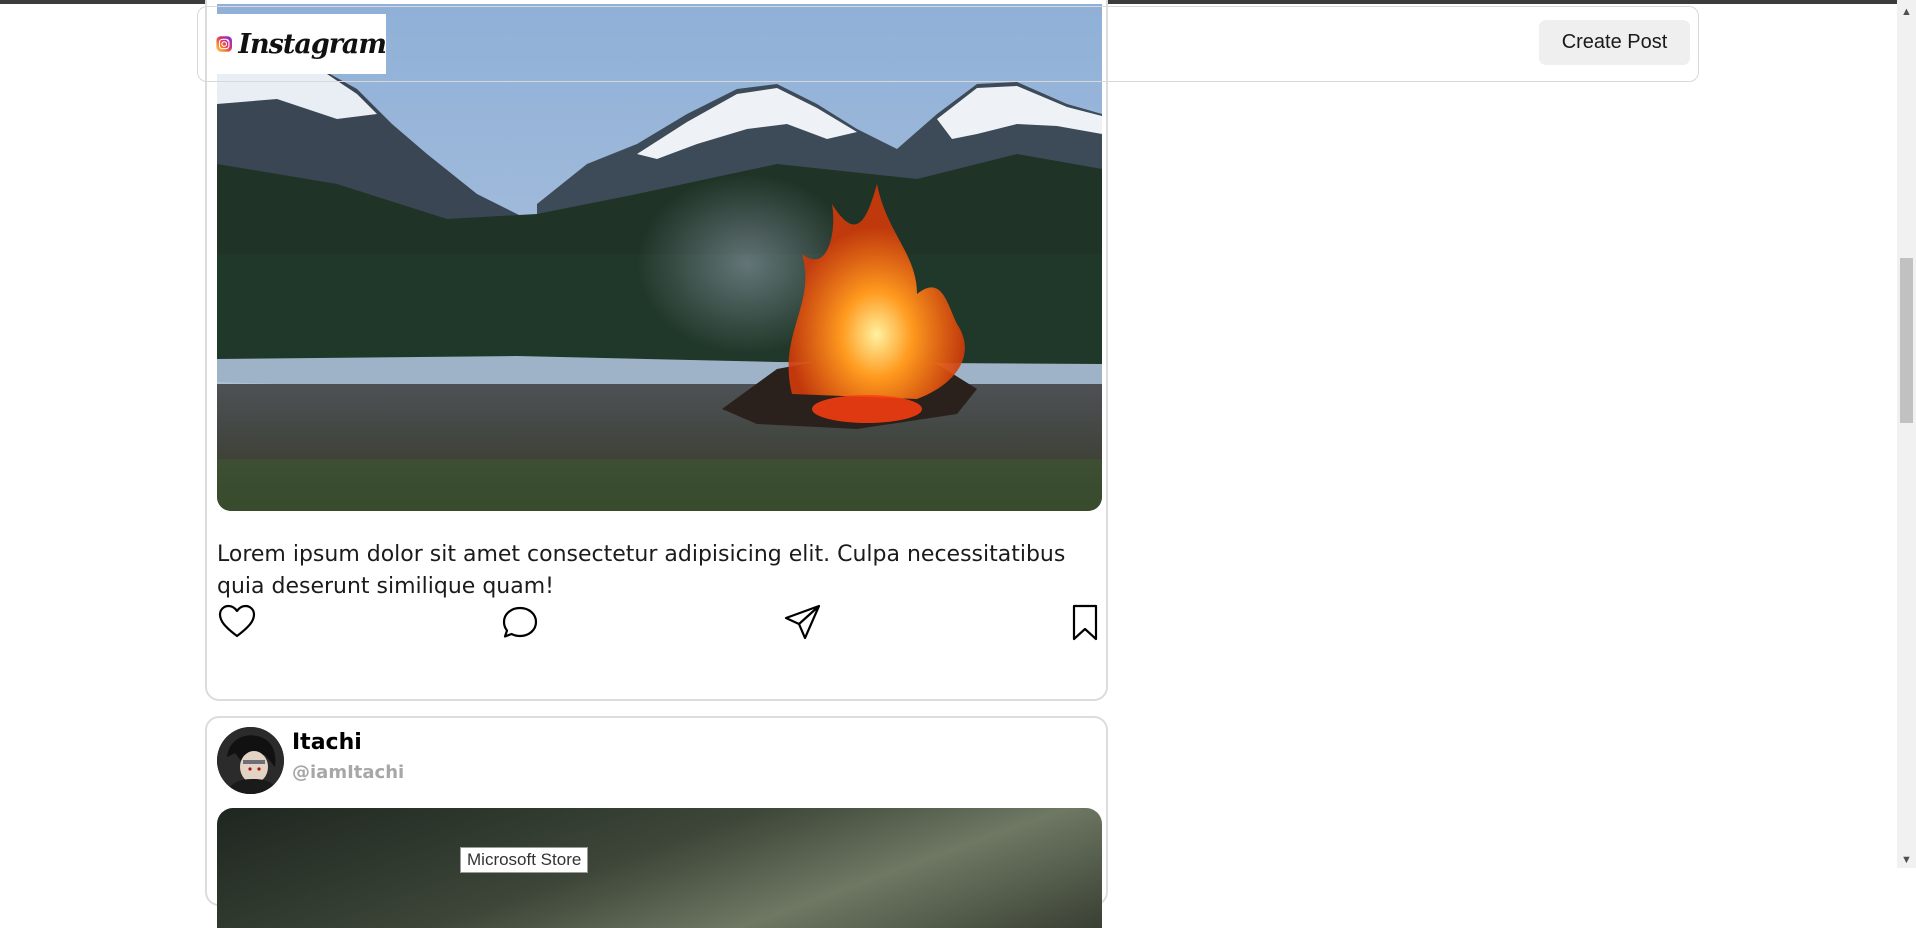  Describe the element at coordinates (1614, 42) in the screenshot. I see `create-post-button: Create Post` at that location.